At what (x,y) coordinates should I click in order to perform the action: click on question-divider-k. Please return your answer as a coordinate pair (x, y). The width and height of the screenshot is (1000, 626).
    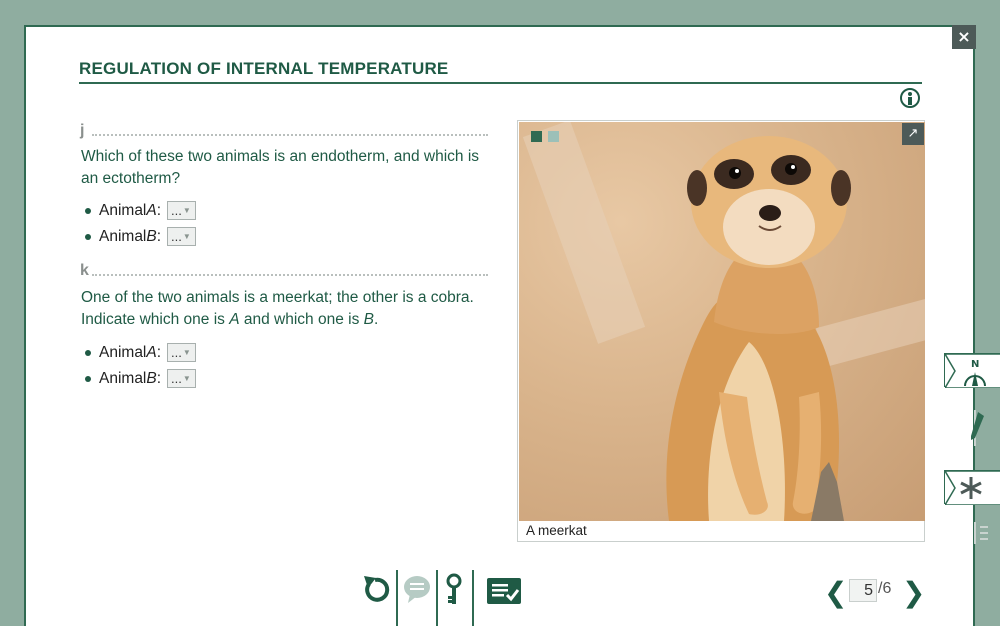
    Looking at the image, I should click on (290, 275).